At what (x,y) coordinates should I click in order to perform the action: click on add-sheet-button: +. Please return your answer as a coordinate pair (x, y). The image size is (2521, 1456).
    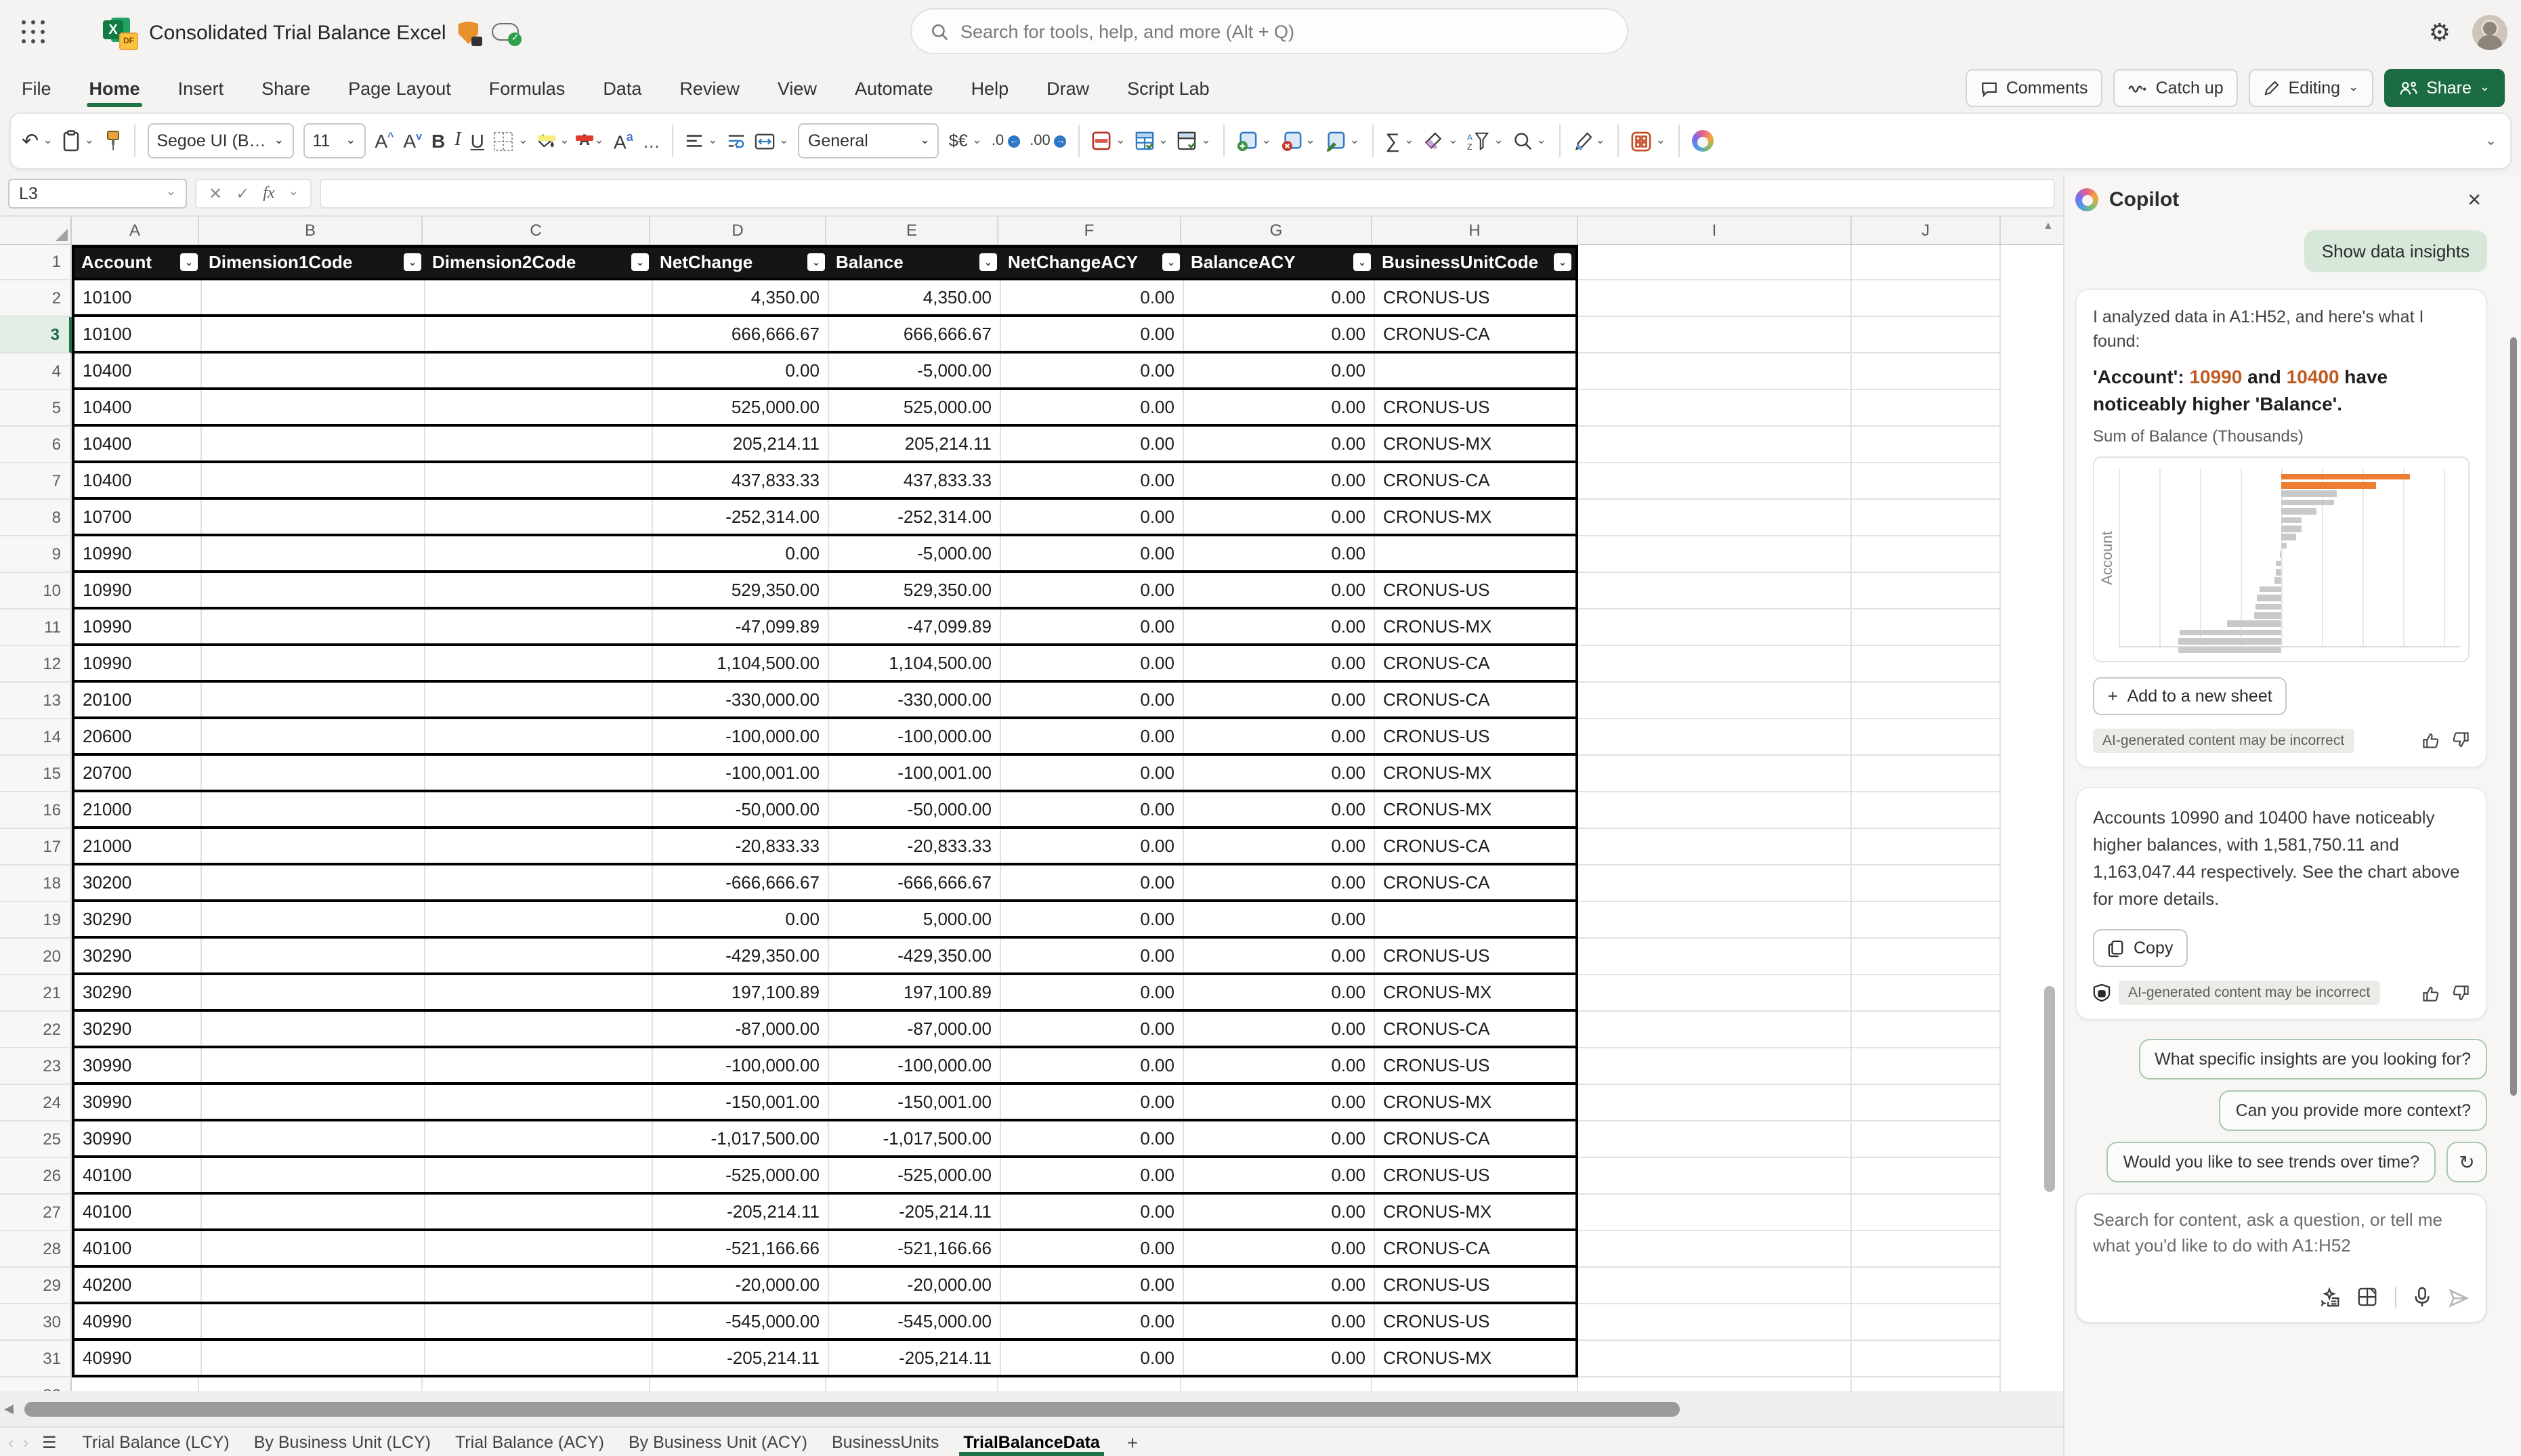
    Looking at the image, I should click on (1132, 1442).